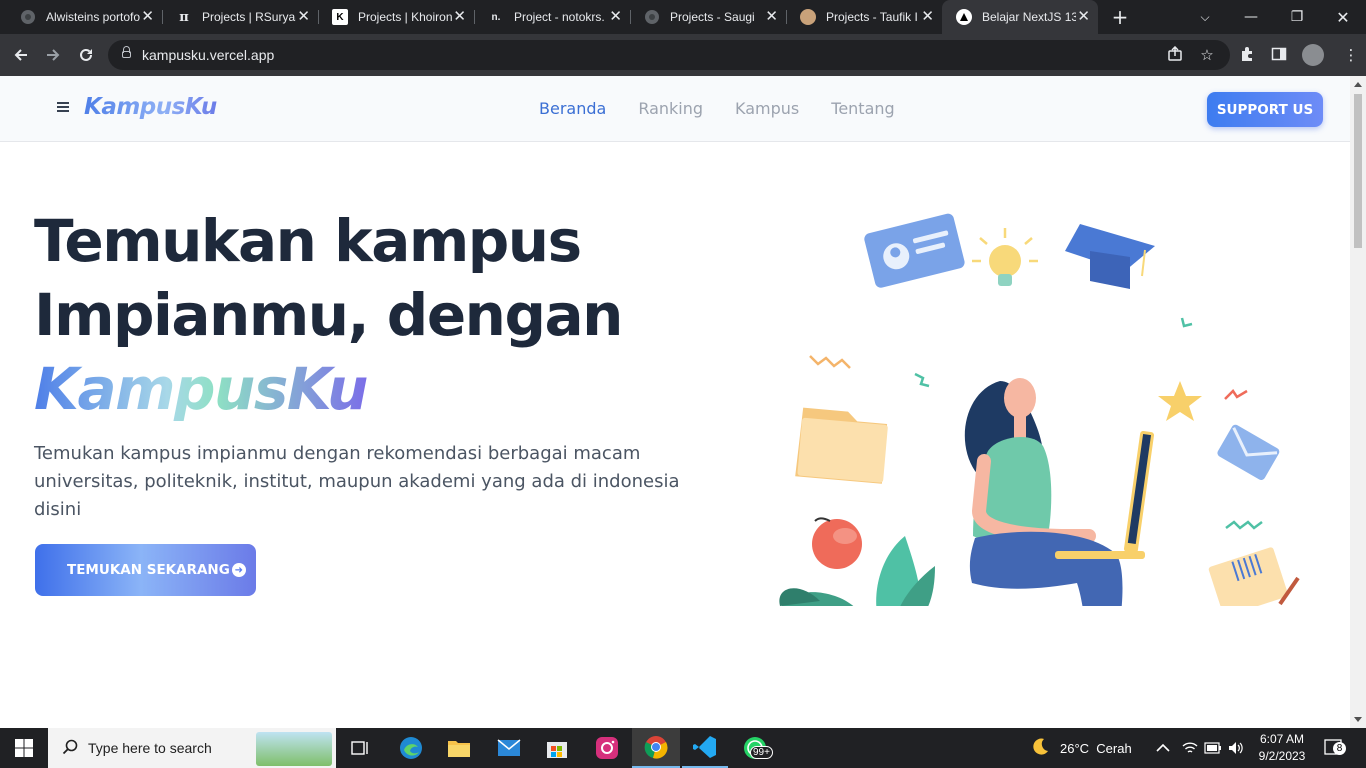  I want to click on clock-date: 9/2/2023, so click(1282, 756).